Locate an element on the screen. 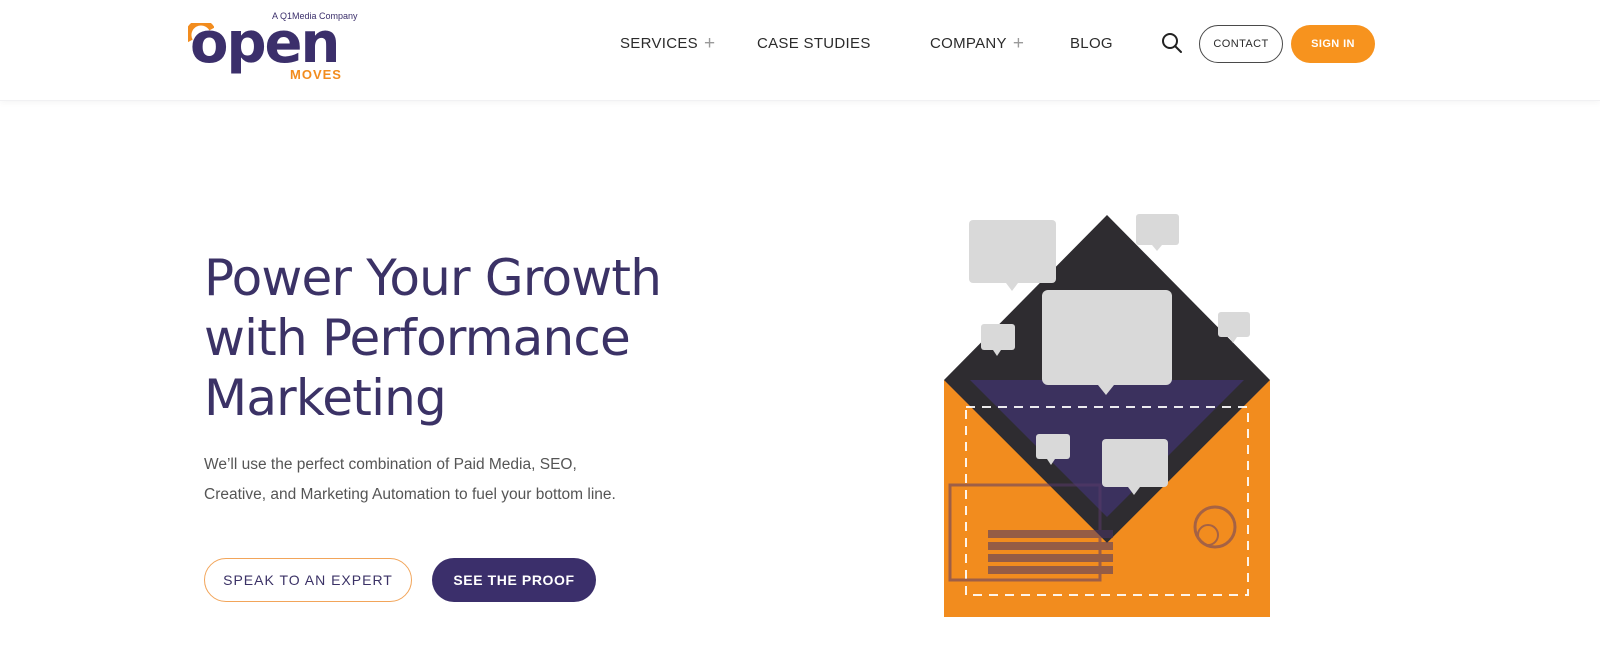 The width and height of the screenshot is (1600, 664). logo-wordmark: open is located at coordinates (265, 43).